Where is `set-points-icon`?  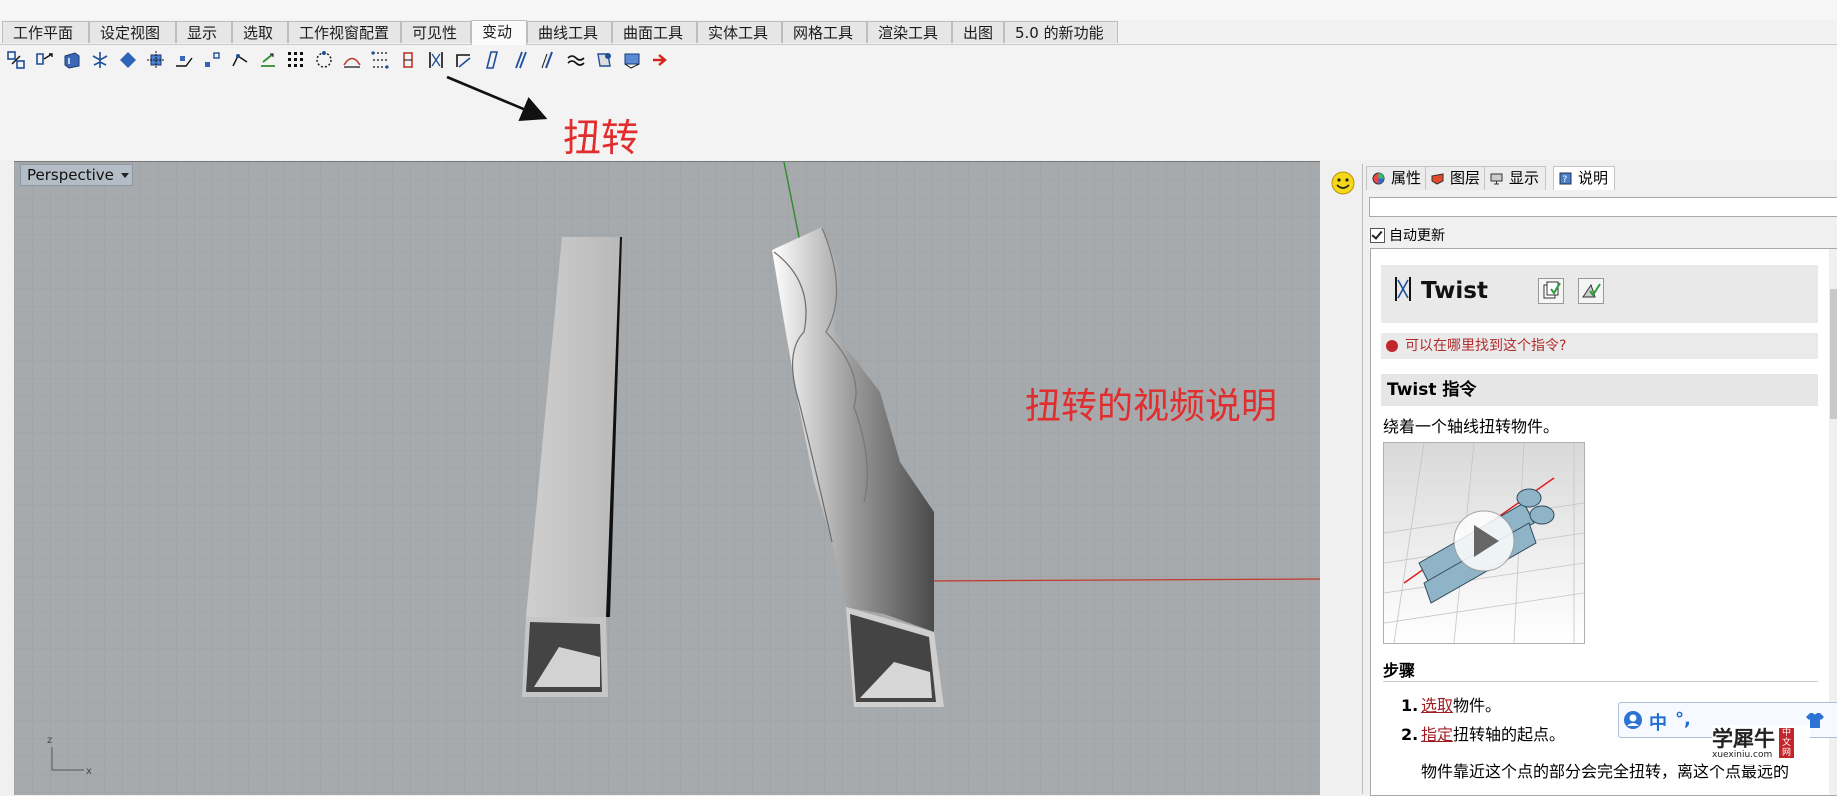
set-points-icon is located at coordinates (240, 60).